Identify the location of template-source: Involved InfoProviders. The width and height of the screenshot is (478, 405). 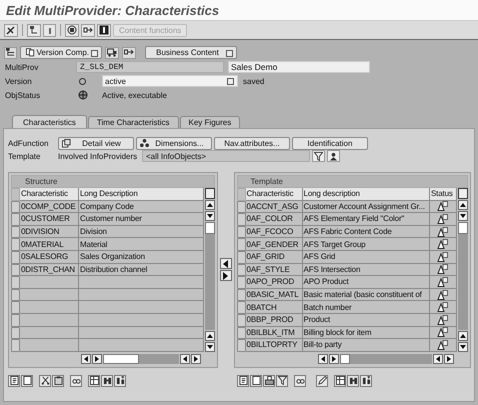
(98, 156).